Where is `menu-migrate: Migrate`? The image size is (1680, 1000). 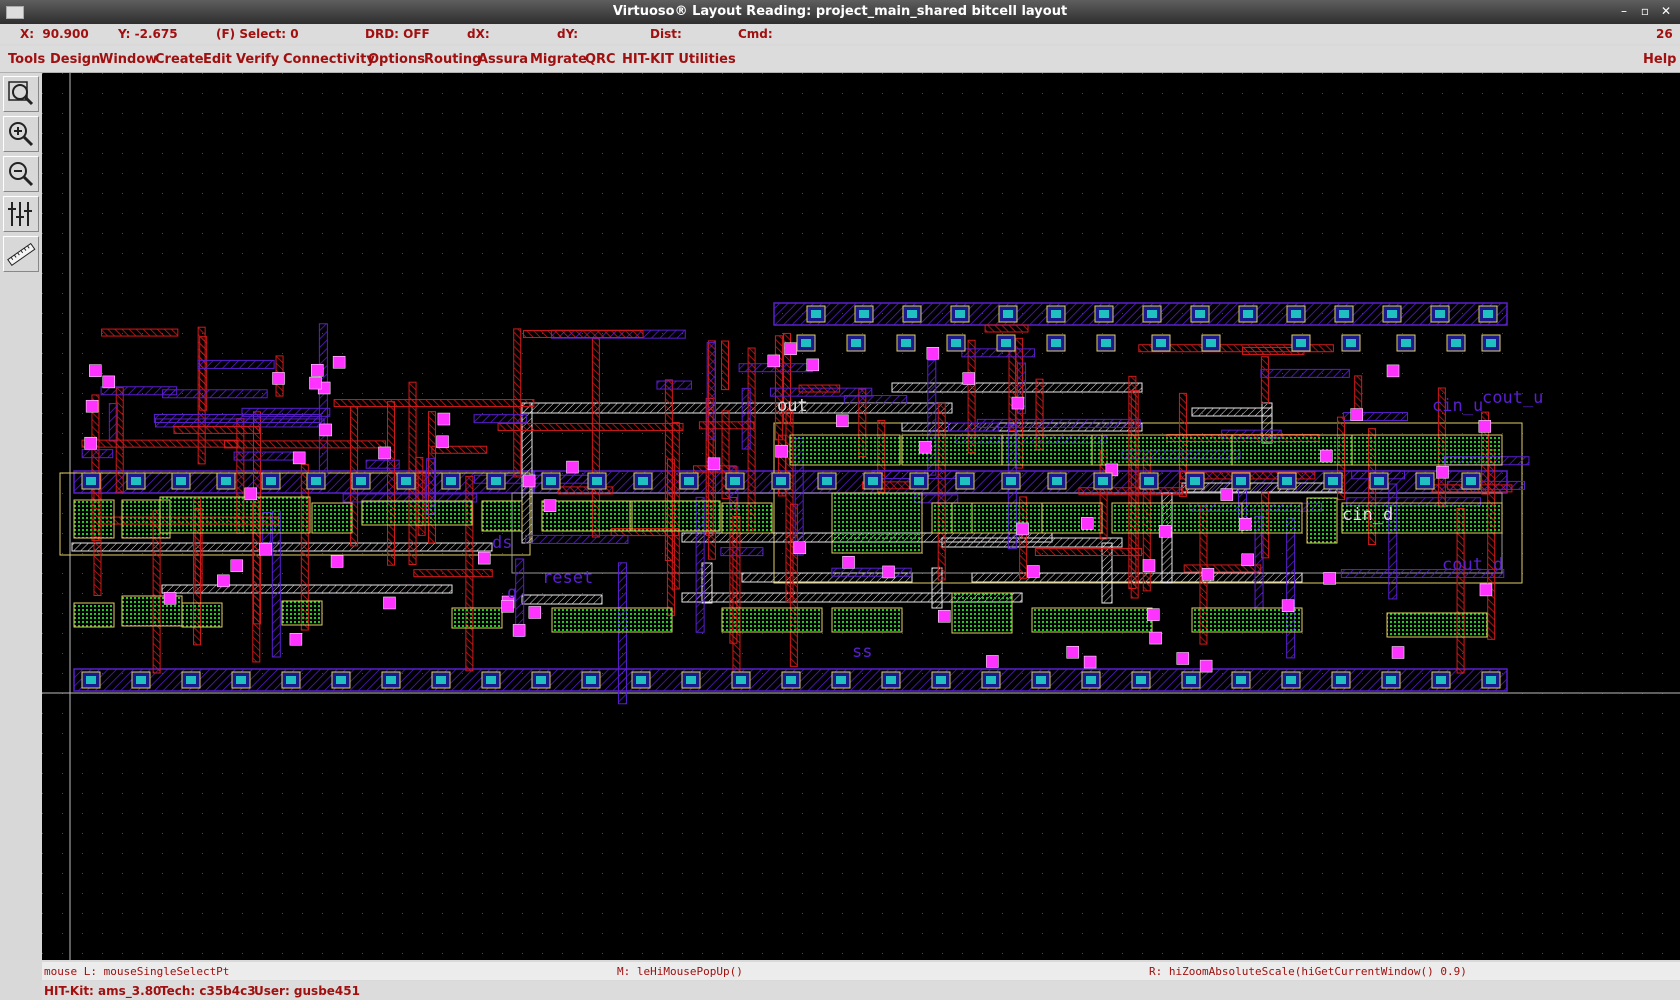 menu-migrate: Migrate is located at coordinates (558, 59).